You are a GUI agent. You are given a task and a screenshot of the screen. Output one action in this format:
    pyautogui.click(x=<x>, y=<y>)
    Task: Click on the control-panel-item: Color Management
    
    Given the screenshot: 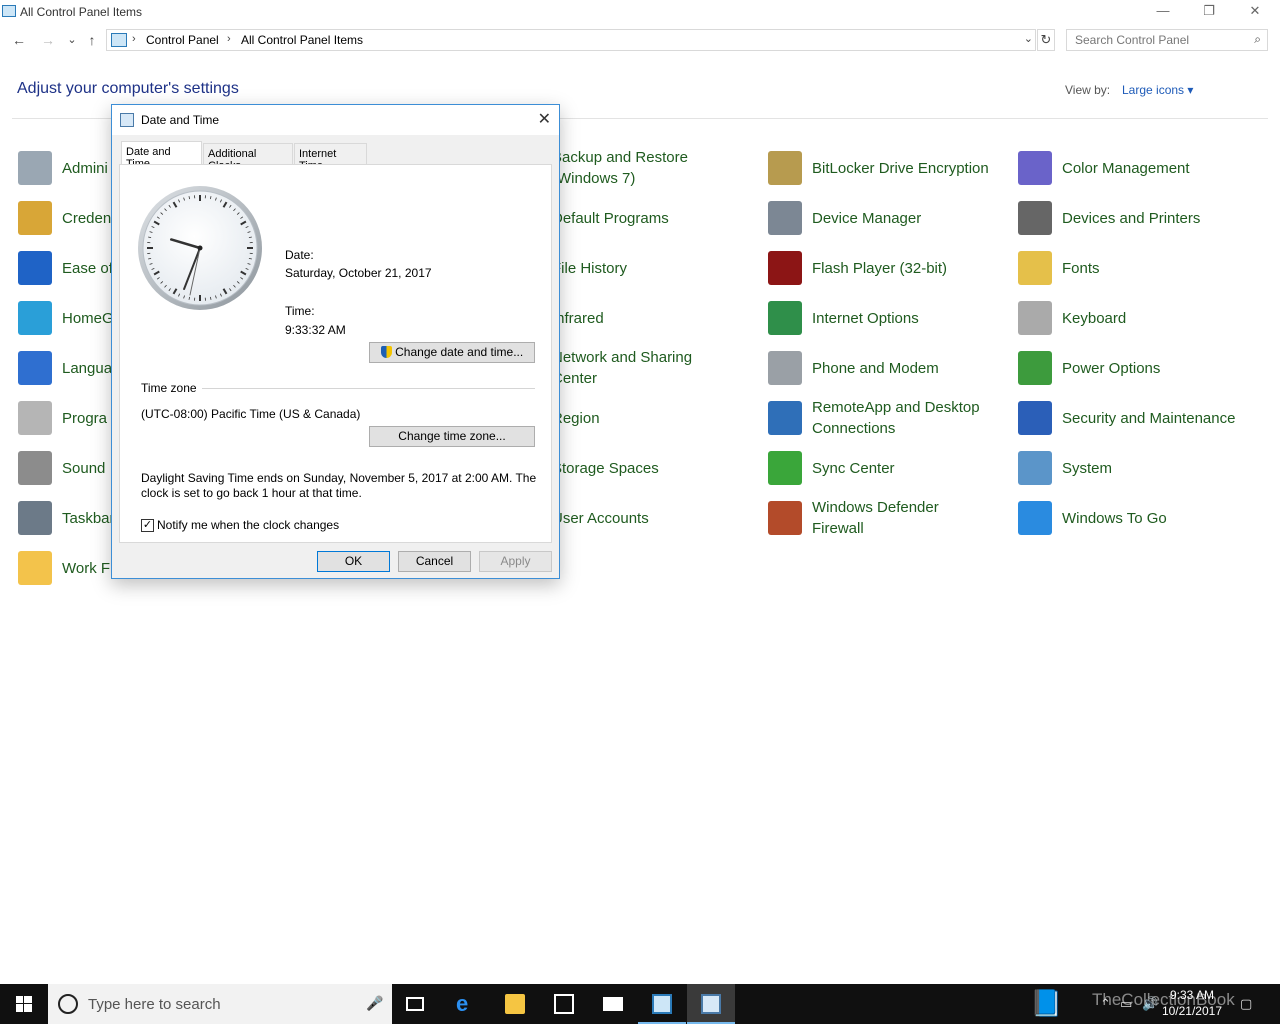 What is the action you would take?
    pyautogui.click(x=1104, y=168)
    